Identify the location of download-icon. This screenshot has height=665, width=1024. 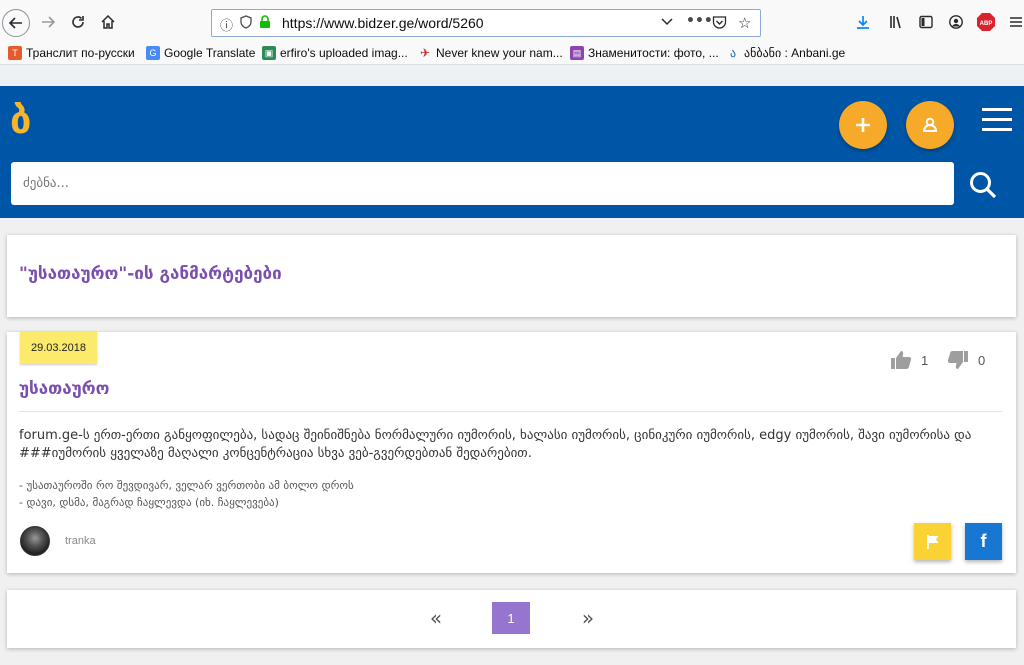
(863, 22).